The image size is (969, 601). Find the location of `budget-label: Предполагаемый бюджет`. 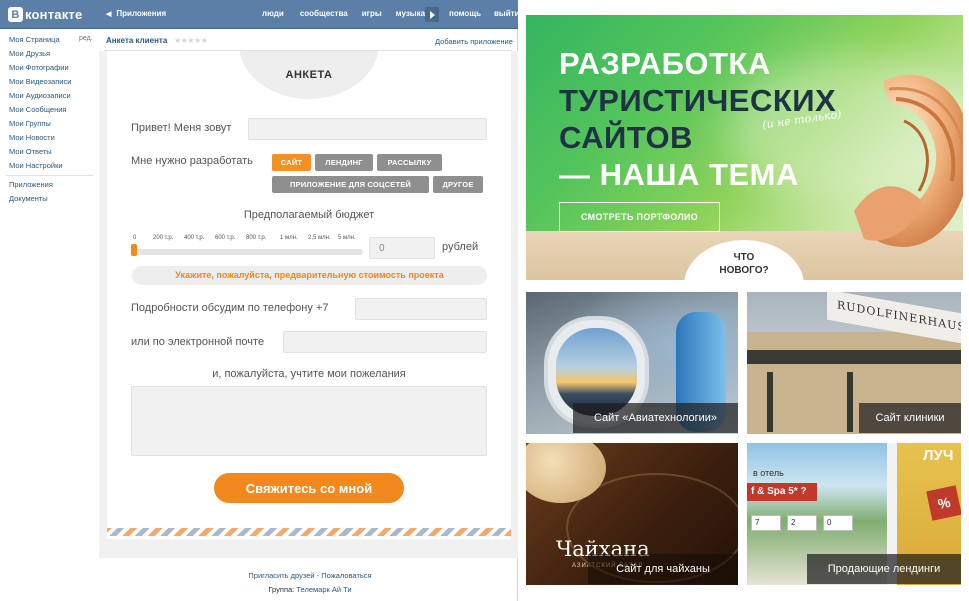

budget-label: Предполагаемый бюджет is located at coordinates (309, 215).